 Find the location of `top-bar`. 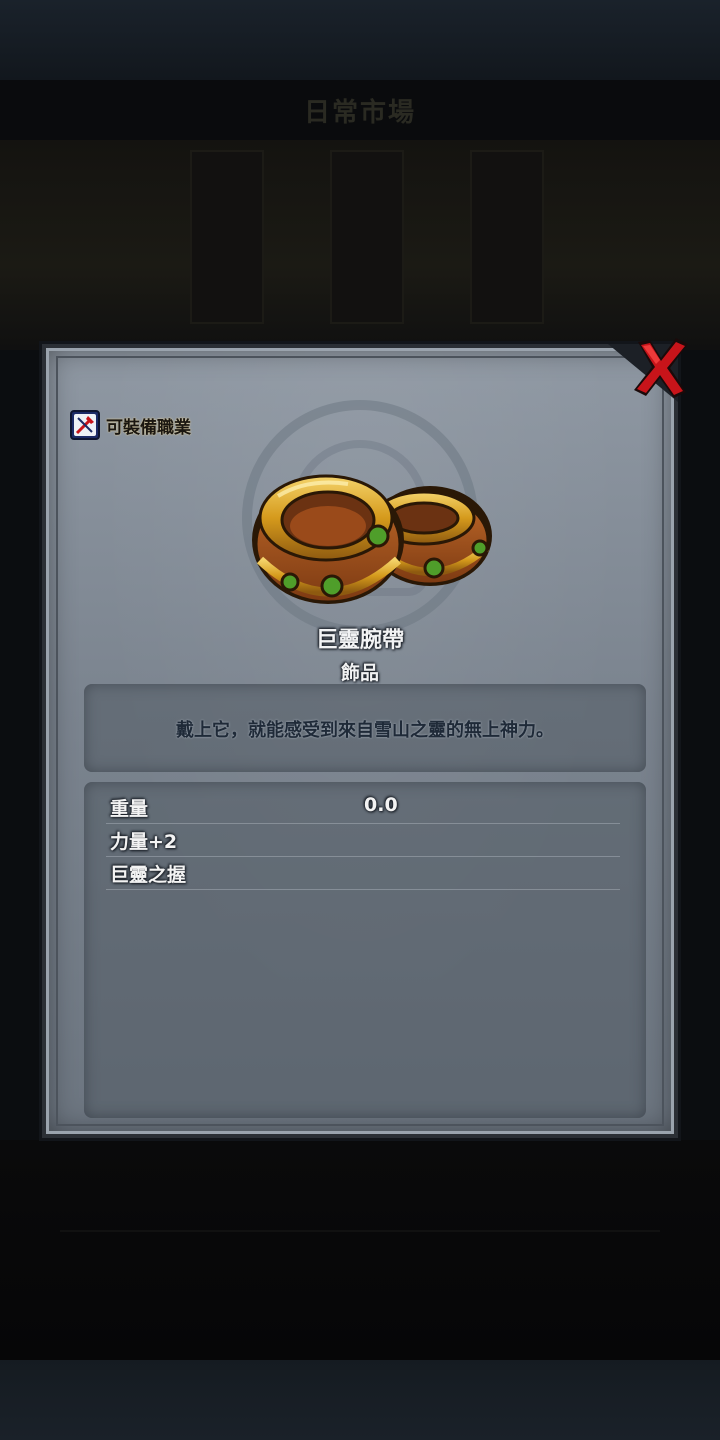

top-bar is located at coordinates (360, 40).